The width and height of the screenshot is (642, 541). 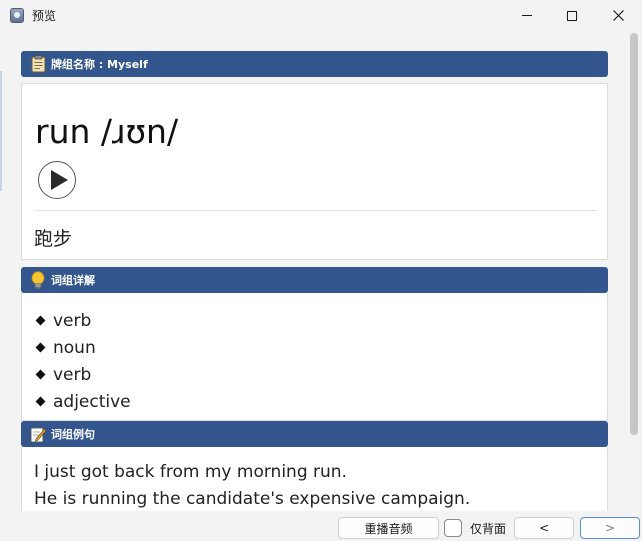 I want to click on title-bar: 预览, so click(x=321, y=15).